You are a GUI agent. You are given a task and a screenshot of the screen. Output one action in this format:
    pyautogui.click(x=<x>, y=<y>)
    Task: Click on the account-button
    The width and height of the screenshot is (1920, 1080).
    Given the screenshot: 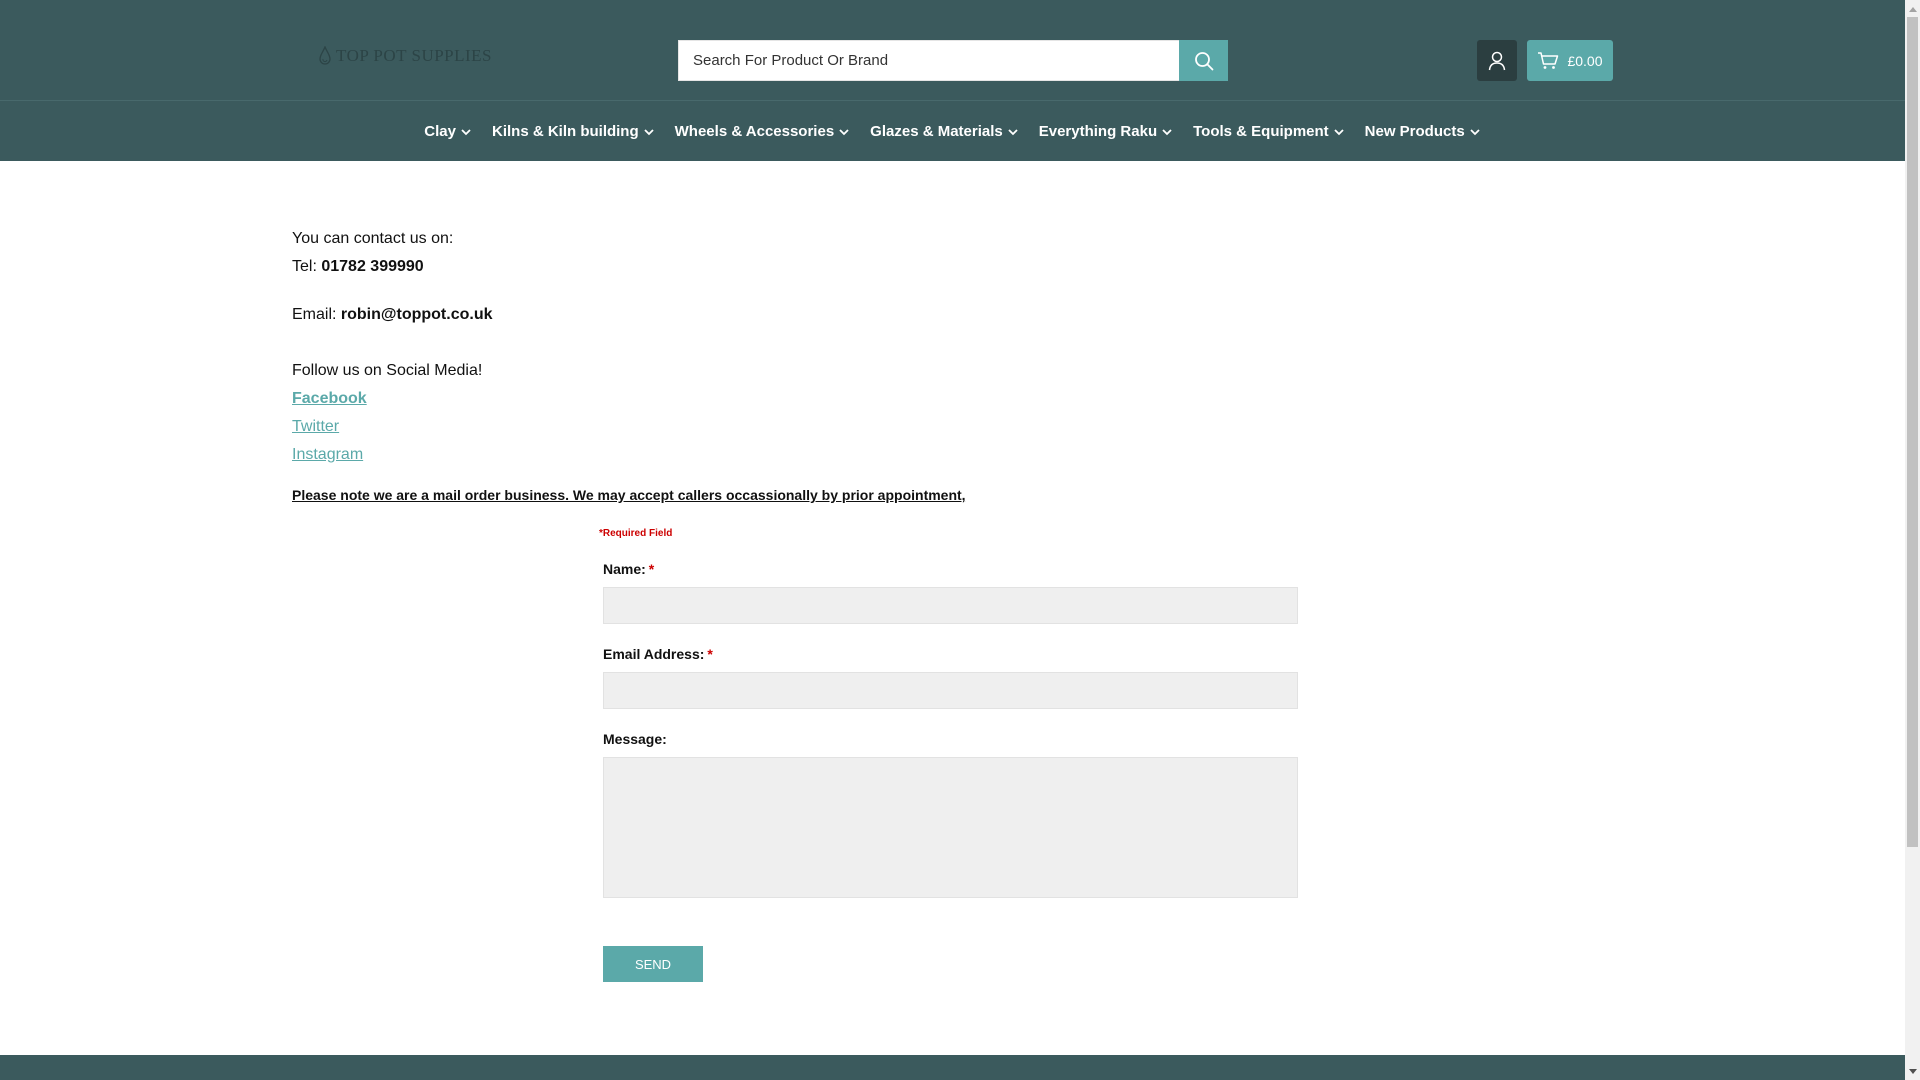 What is the action you would take?
    pyautogui.click(x=1497, y=60)
    